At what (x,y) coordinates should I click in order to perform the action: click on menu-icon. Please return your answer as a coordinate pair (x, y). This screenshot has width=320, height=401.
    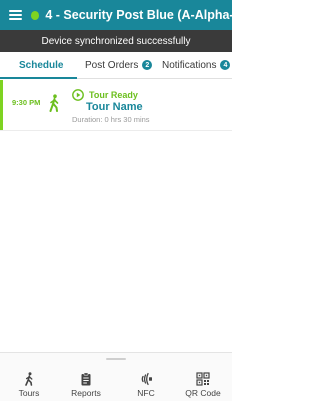
    Looking at the image, I should click on (16, 15).